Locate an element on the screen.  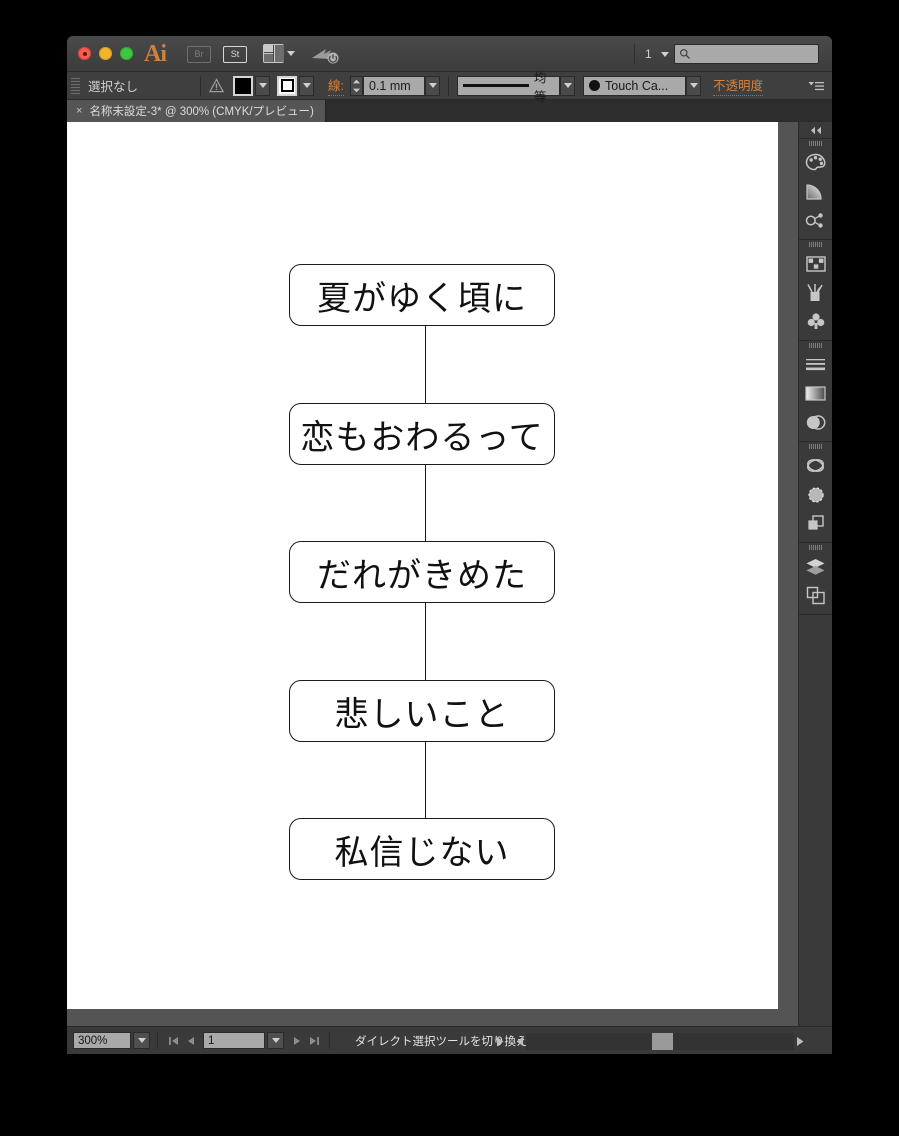
artboards-icon is located at coordinates (815, 595).